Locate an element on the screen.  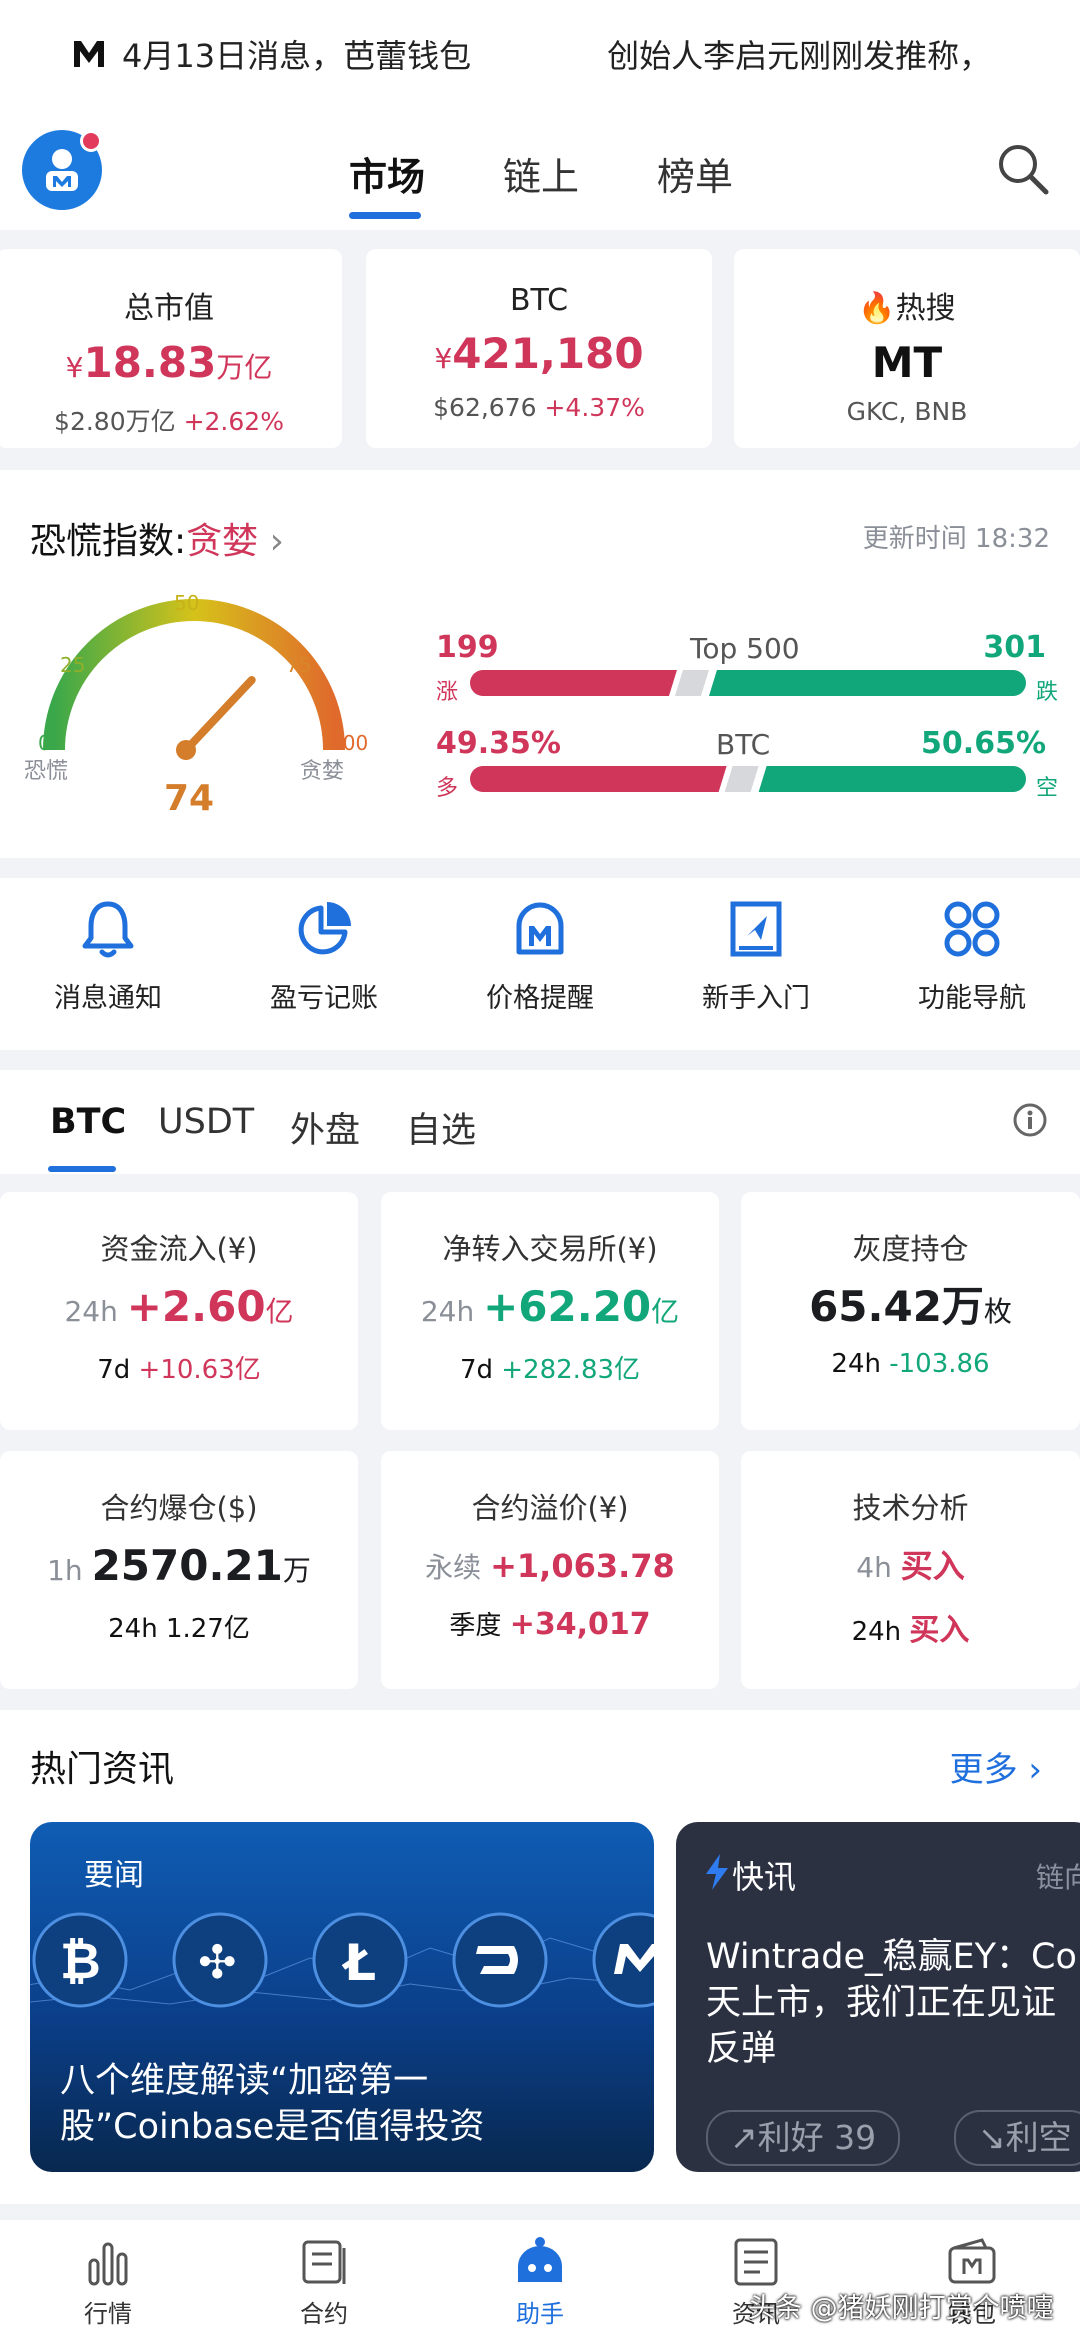
liquidation-card: 合约爆仓($) 1h 2570.21万 24h 1.27亿 is located at coordinates (179, 1570).